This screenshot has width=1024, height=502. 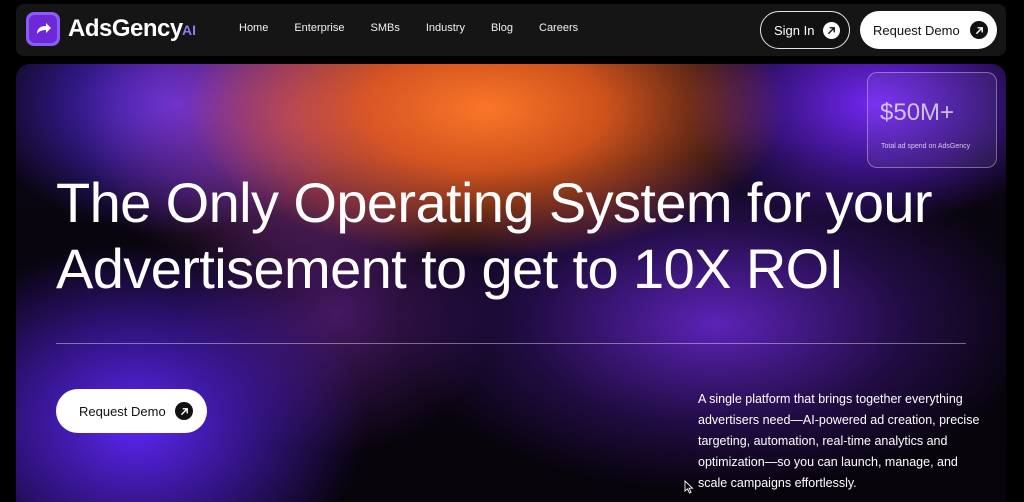 I want to click on nav-link-blog: Blog, so click(x=502, y=28).